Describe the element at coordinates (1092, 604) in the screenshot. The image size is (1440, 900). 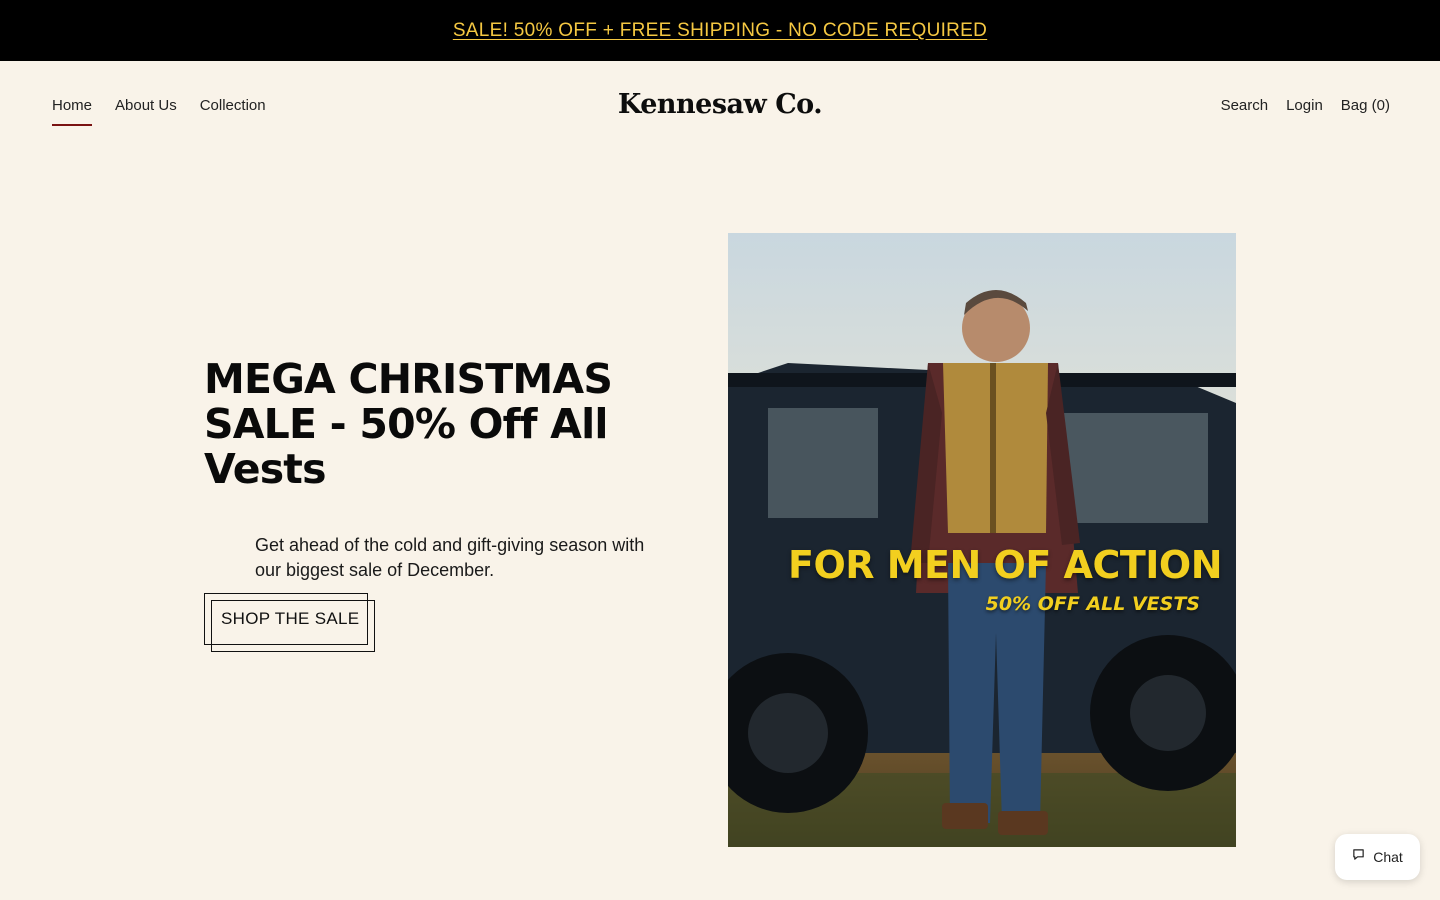
I see `hero-image-subline: 50% OFF ALL VESTS` at that location.